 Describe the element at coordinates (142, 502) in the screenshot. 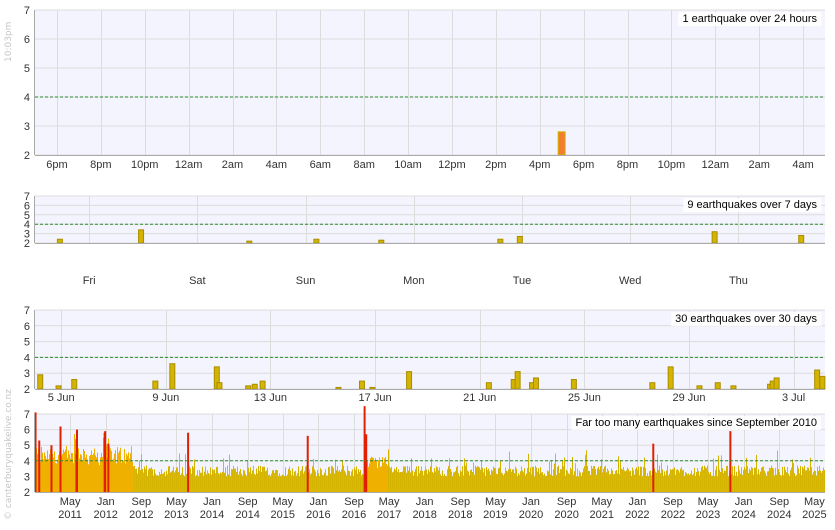

I see `x-tick-label: Sep` at that location.